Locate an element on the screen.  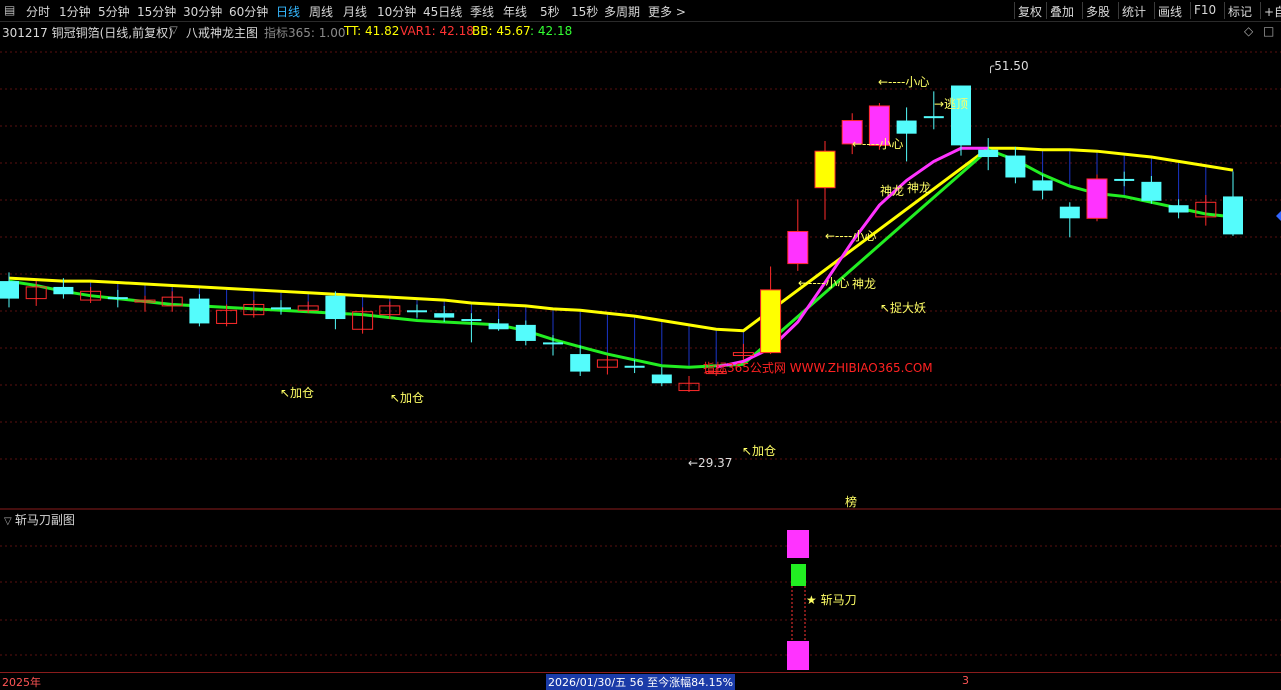
period-12: 年线 is located at coordinates (515, 11).